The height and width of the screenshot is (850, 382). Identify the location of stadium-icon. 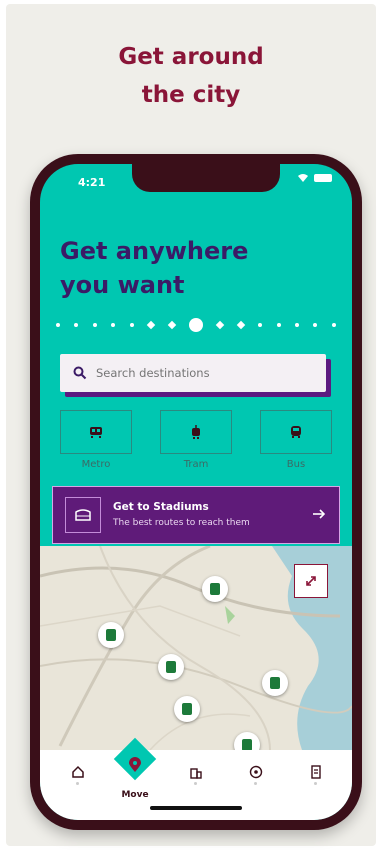
(83, 515).